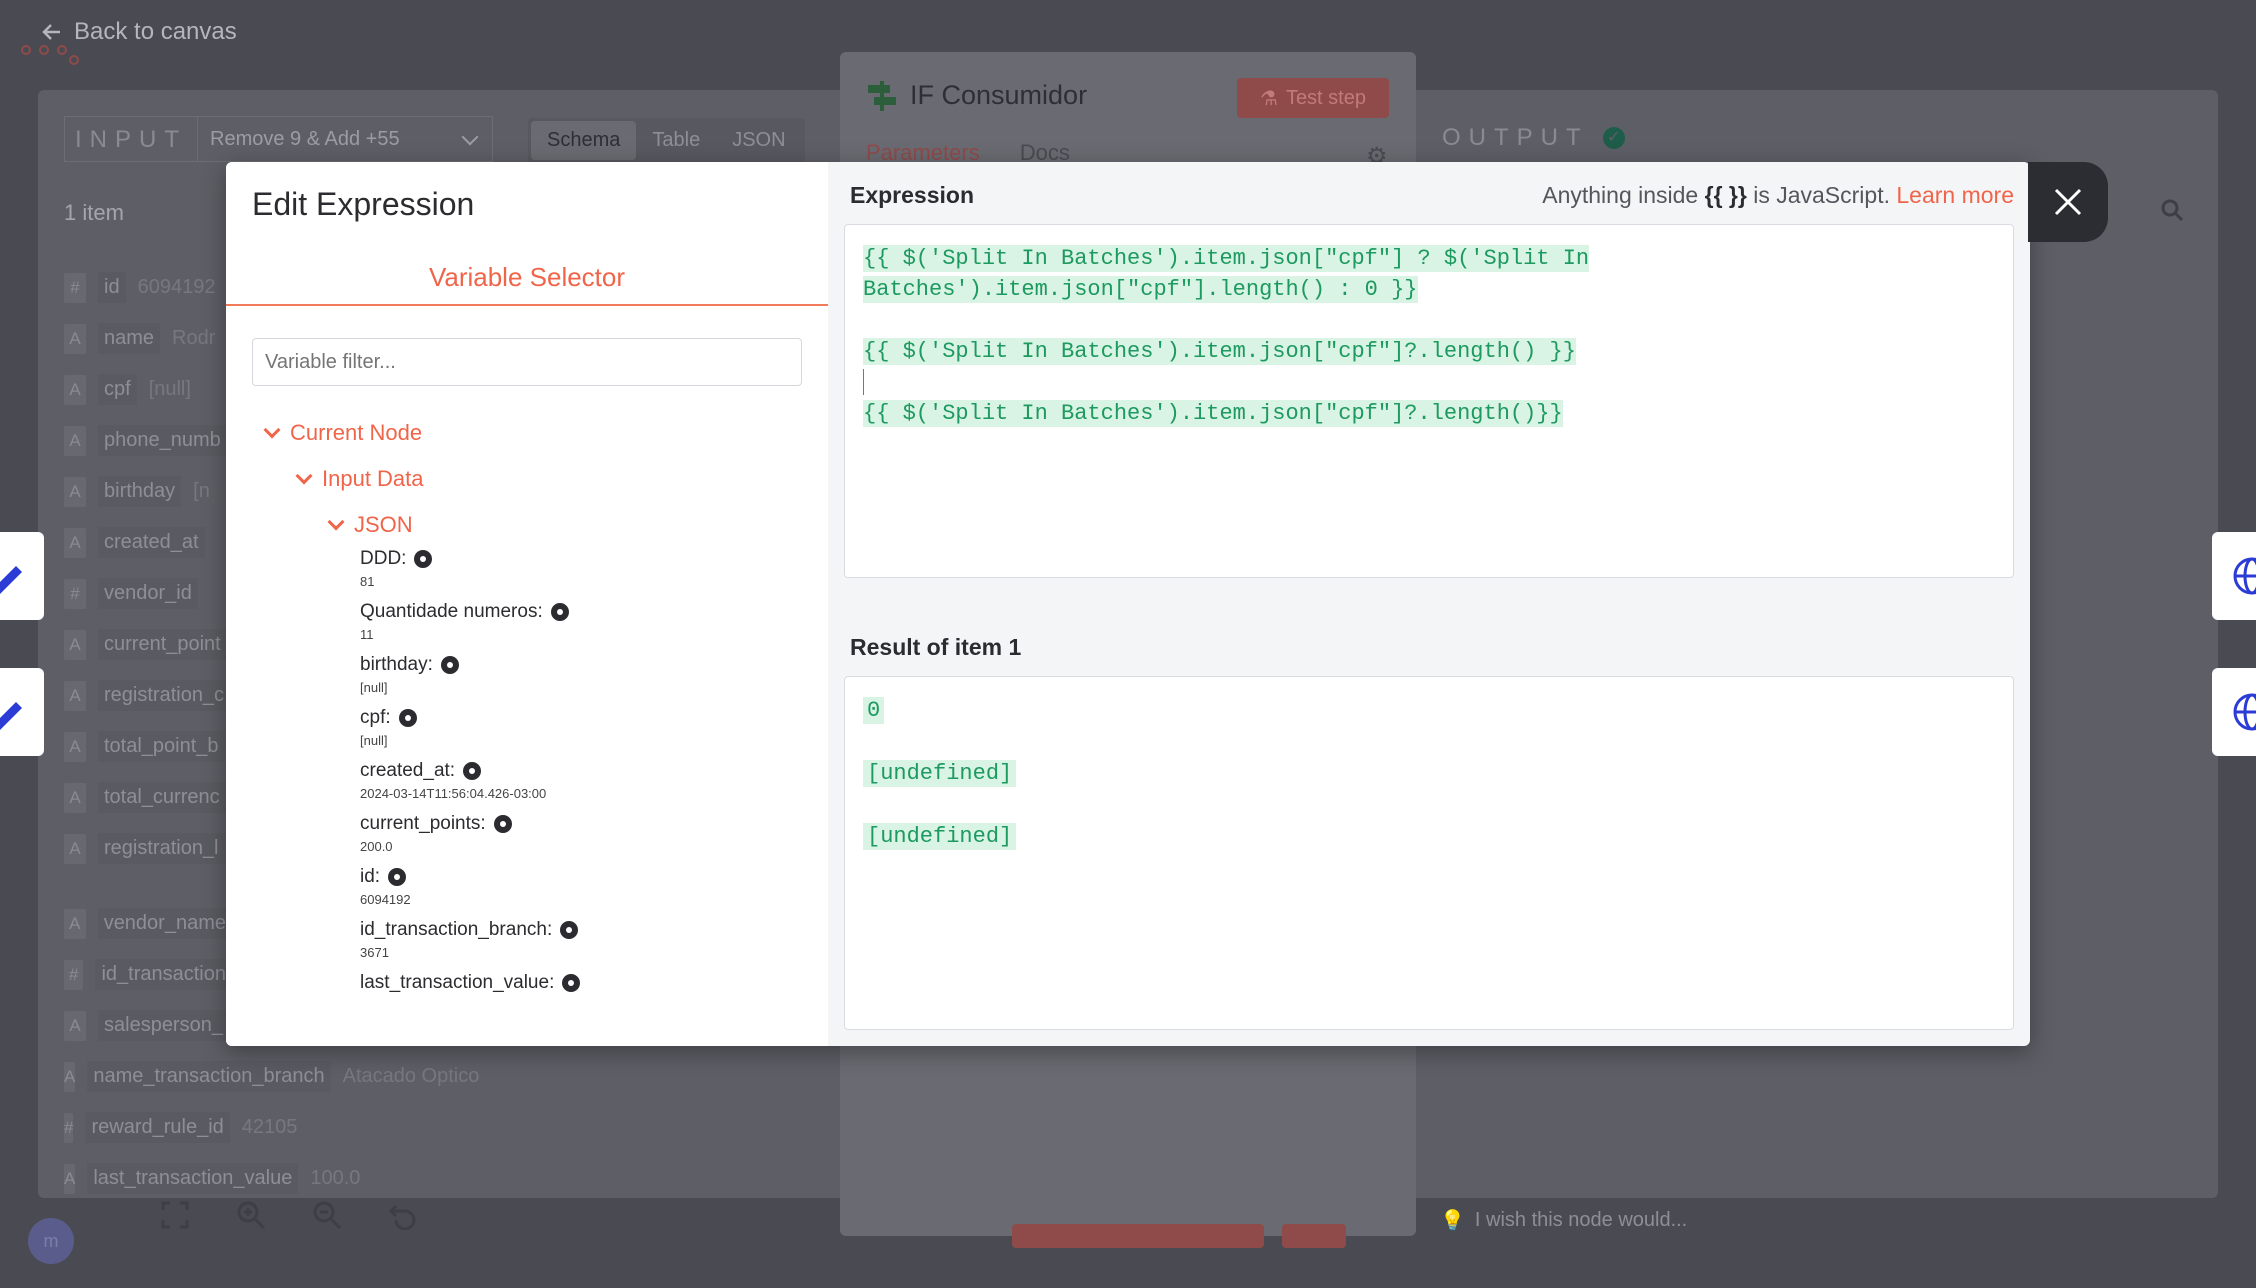 The image size is (2256, 1288). Describe the element at coordinates (423, 823) in the screenshot. I see `json-field-name: current_points:` at that location.